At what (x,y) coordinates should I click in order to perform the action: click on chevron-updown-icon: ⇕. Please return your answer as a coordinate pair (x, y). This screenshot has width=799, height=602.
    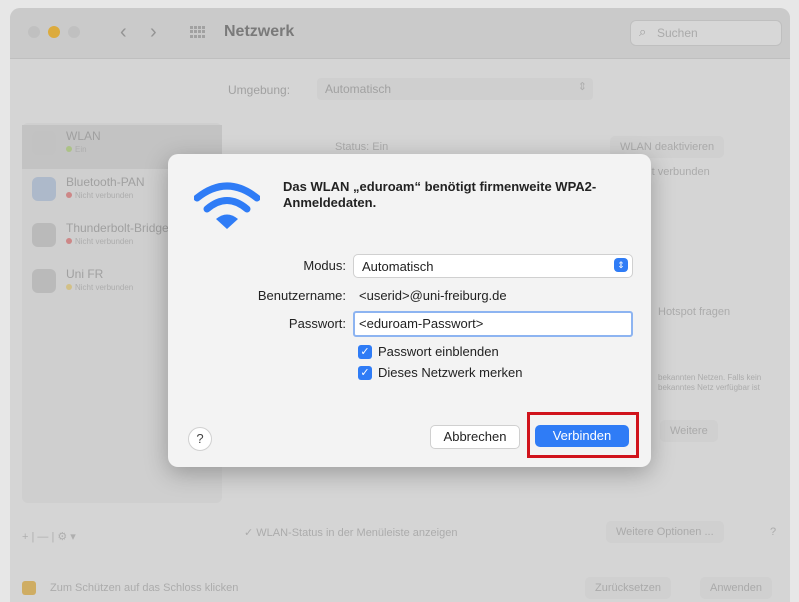
    Looking at the image, I should click on (621, 265).